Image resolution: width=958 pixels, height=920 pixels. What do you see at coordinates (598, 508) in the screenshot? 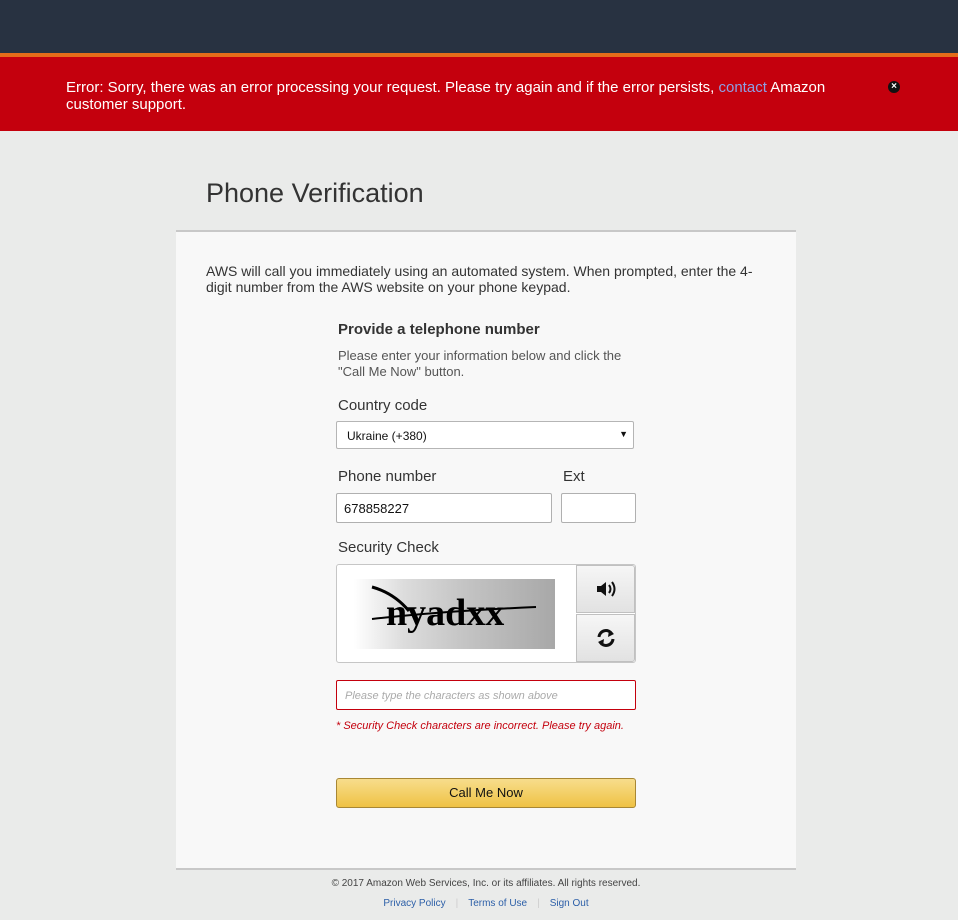
I see `ext-input` at bounding box center [598, 508].